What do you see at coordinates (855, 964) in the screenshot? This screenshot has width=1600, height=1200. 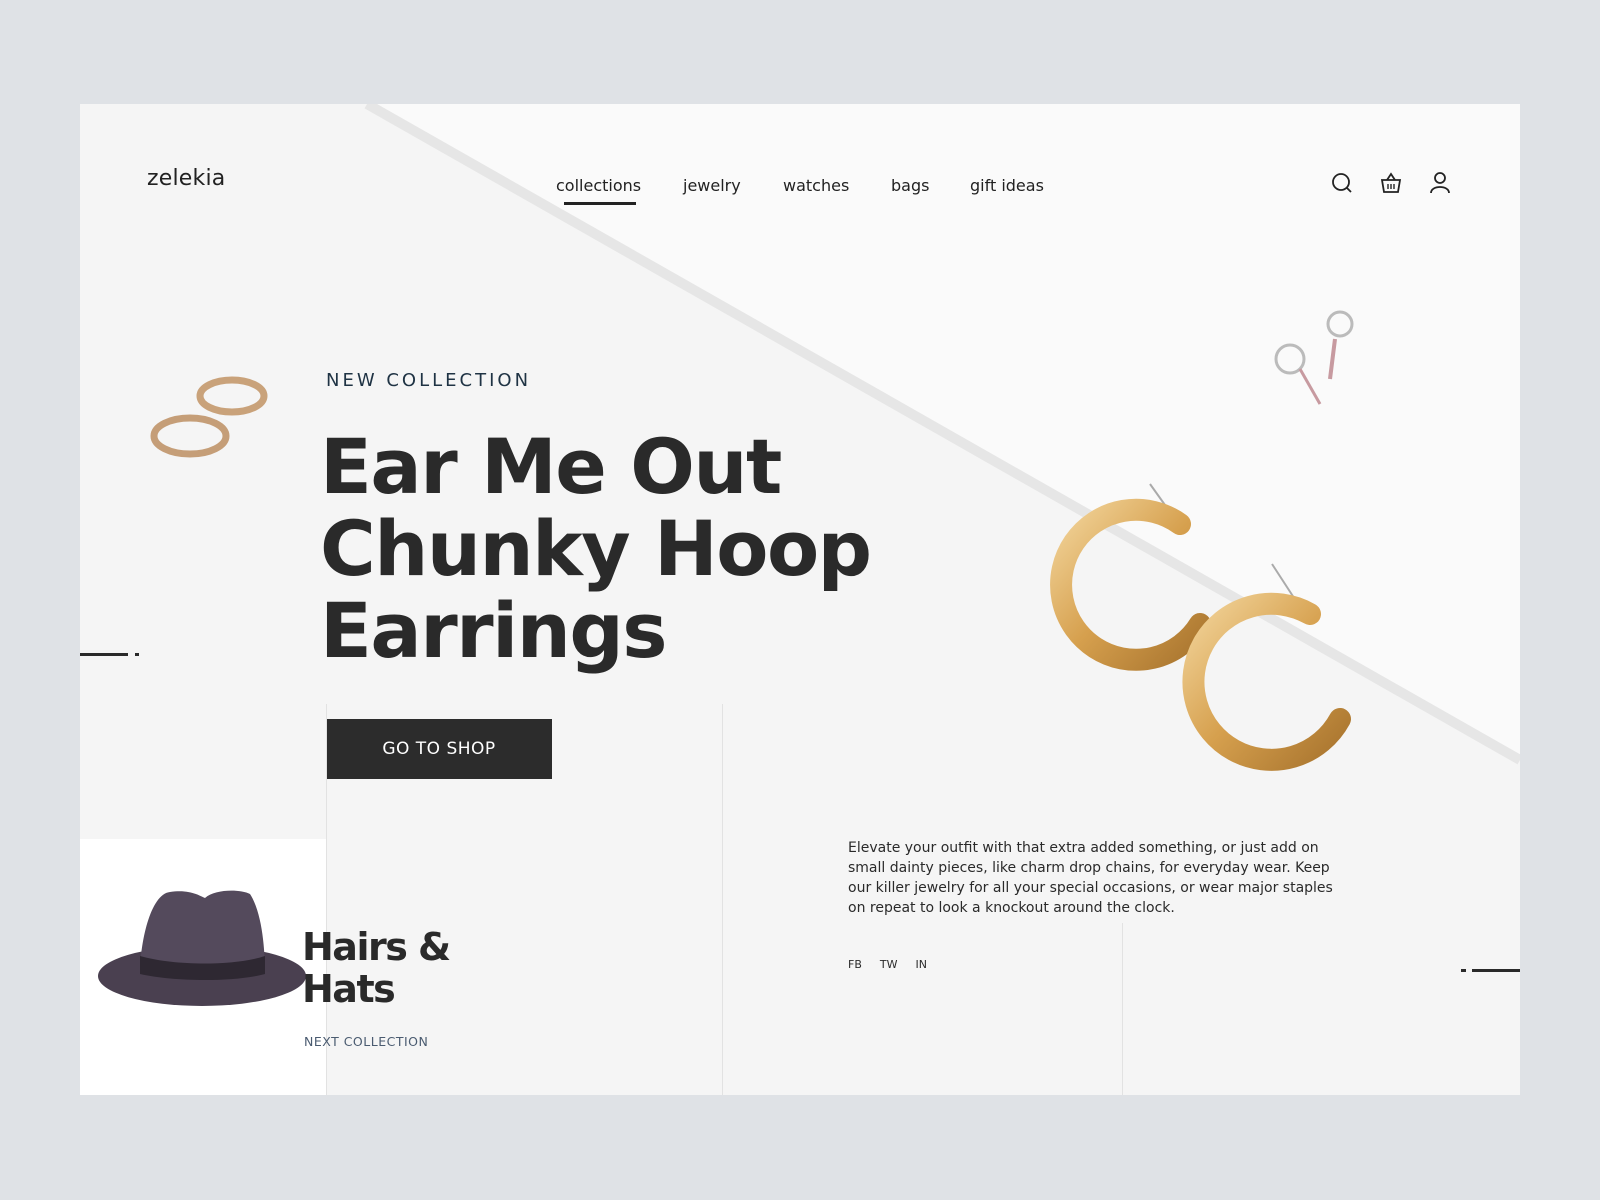 I see `social-link-facebook: FB` at bounding box center [855, 964].